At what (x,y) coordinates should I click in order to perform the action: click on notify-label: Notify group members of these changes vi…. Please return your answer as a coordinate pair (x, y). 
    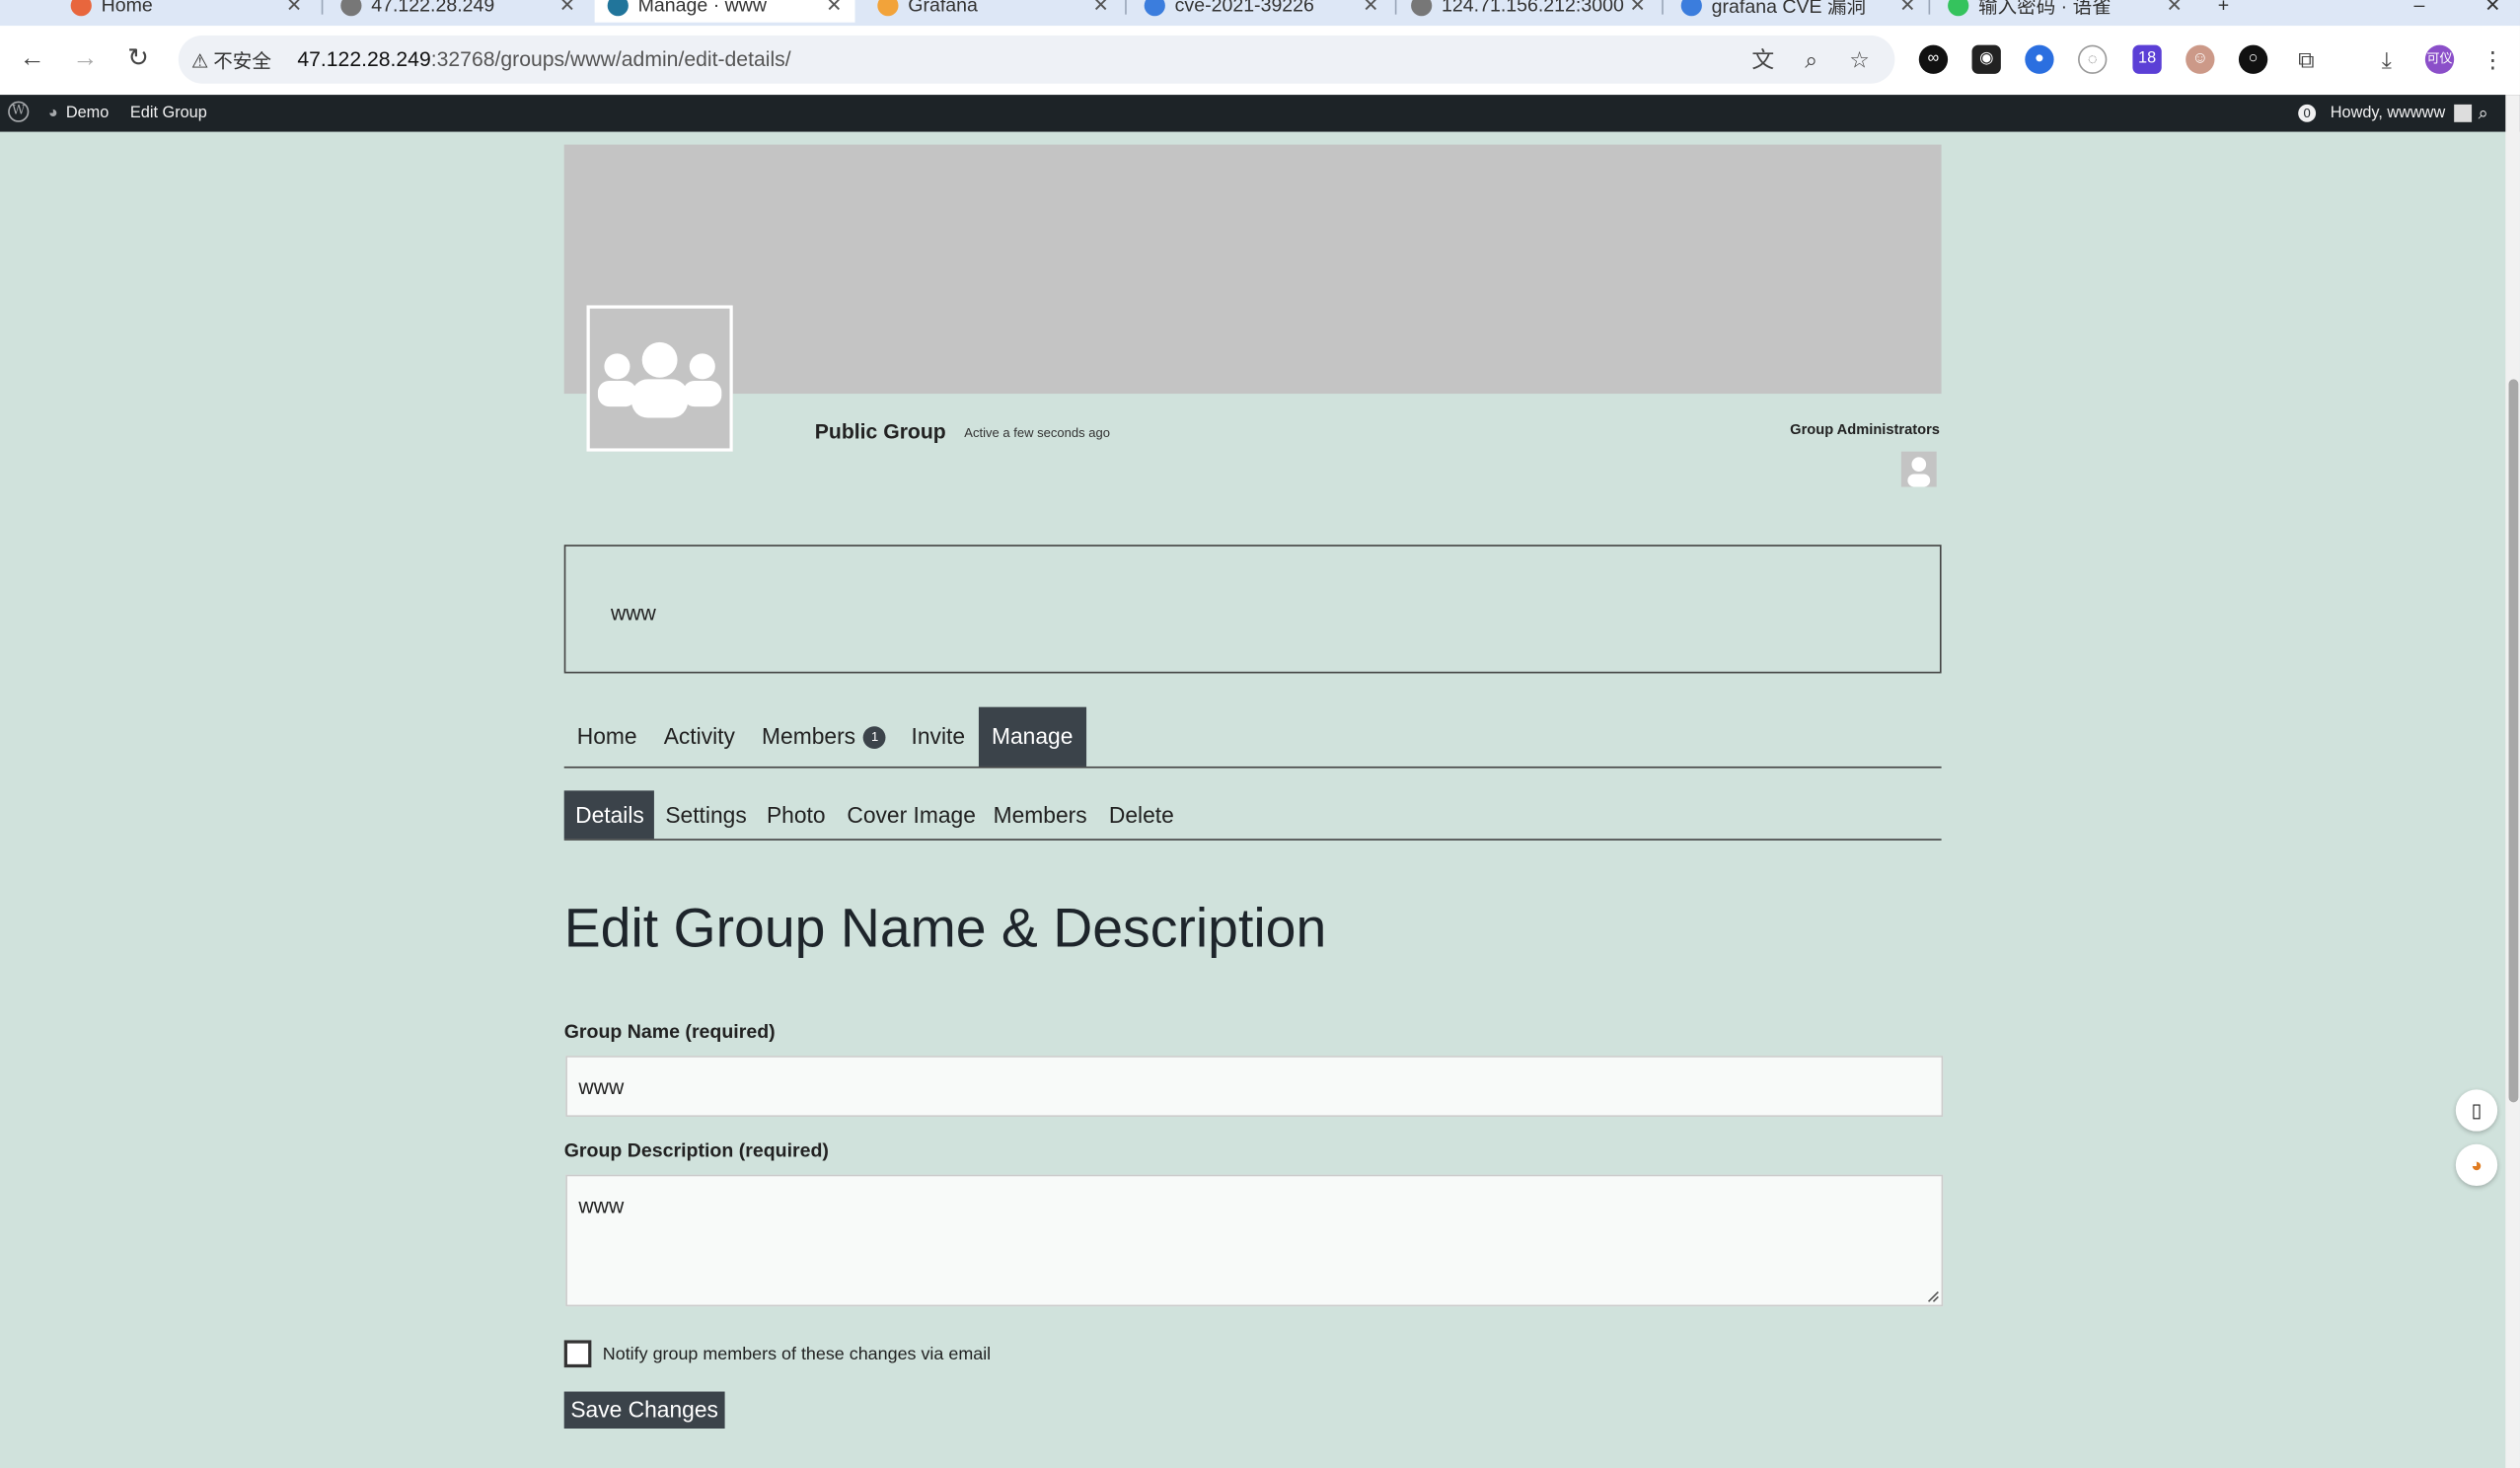
    Looking at the image, I should click on (797, 1354).